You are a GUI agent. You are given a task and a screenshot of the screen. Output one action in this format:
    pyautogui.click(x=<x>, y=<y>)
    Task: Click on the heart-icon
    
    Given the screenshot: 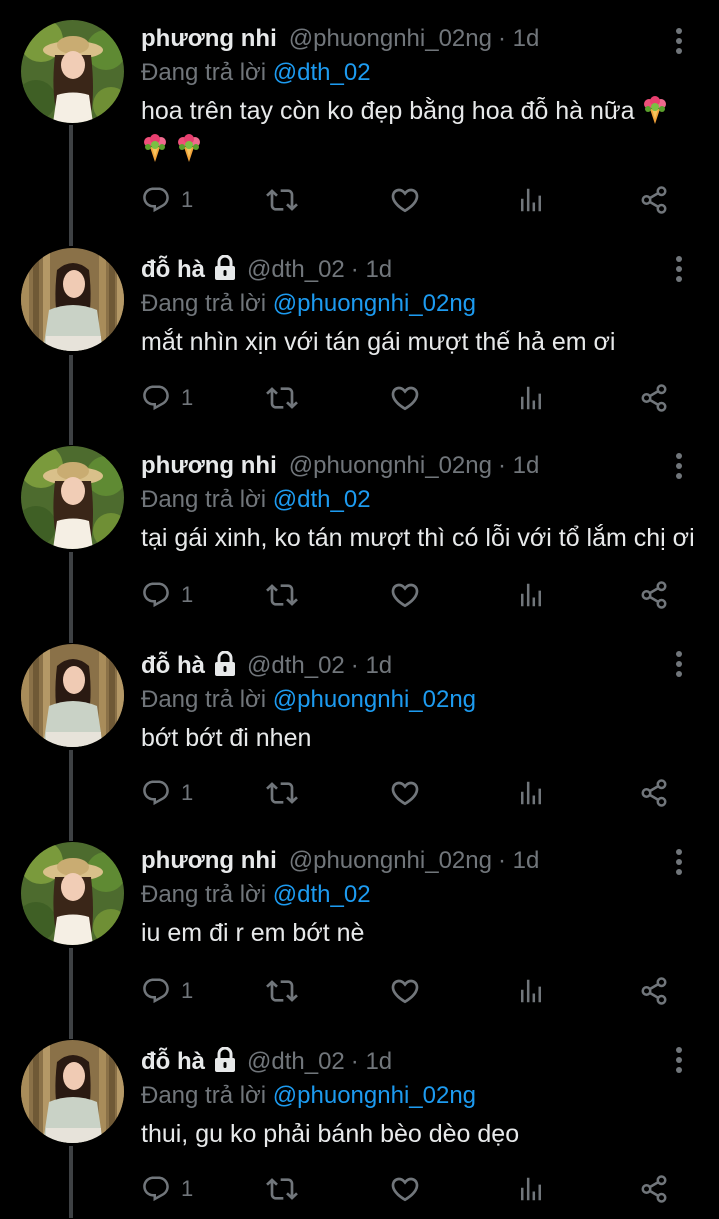 What is the action you would take?
    pyautogui.click(x=405, y=398)
    